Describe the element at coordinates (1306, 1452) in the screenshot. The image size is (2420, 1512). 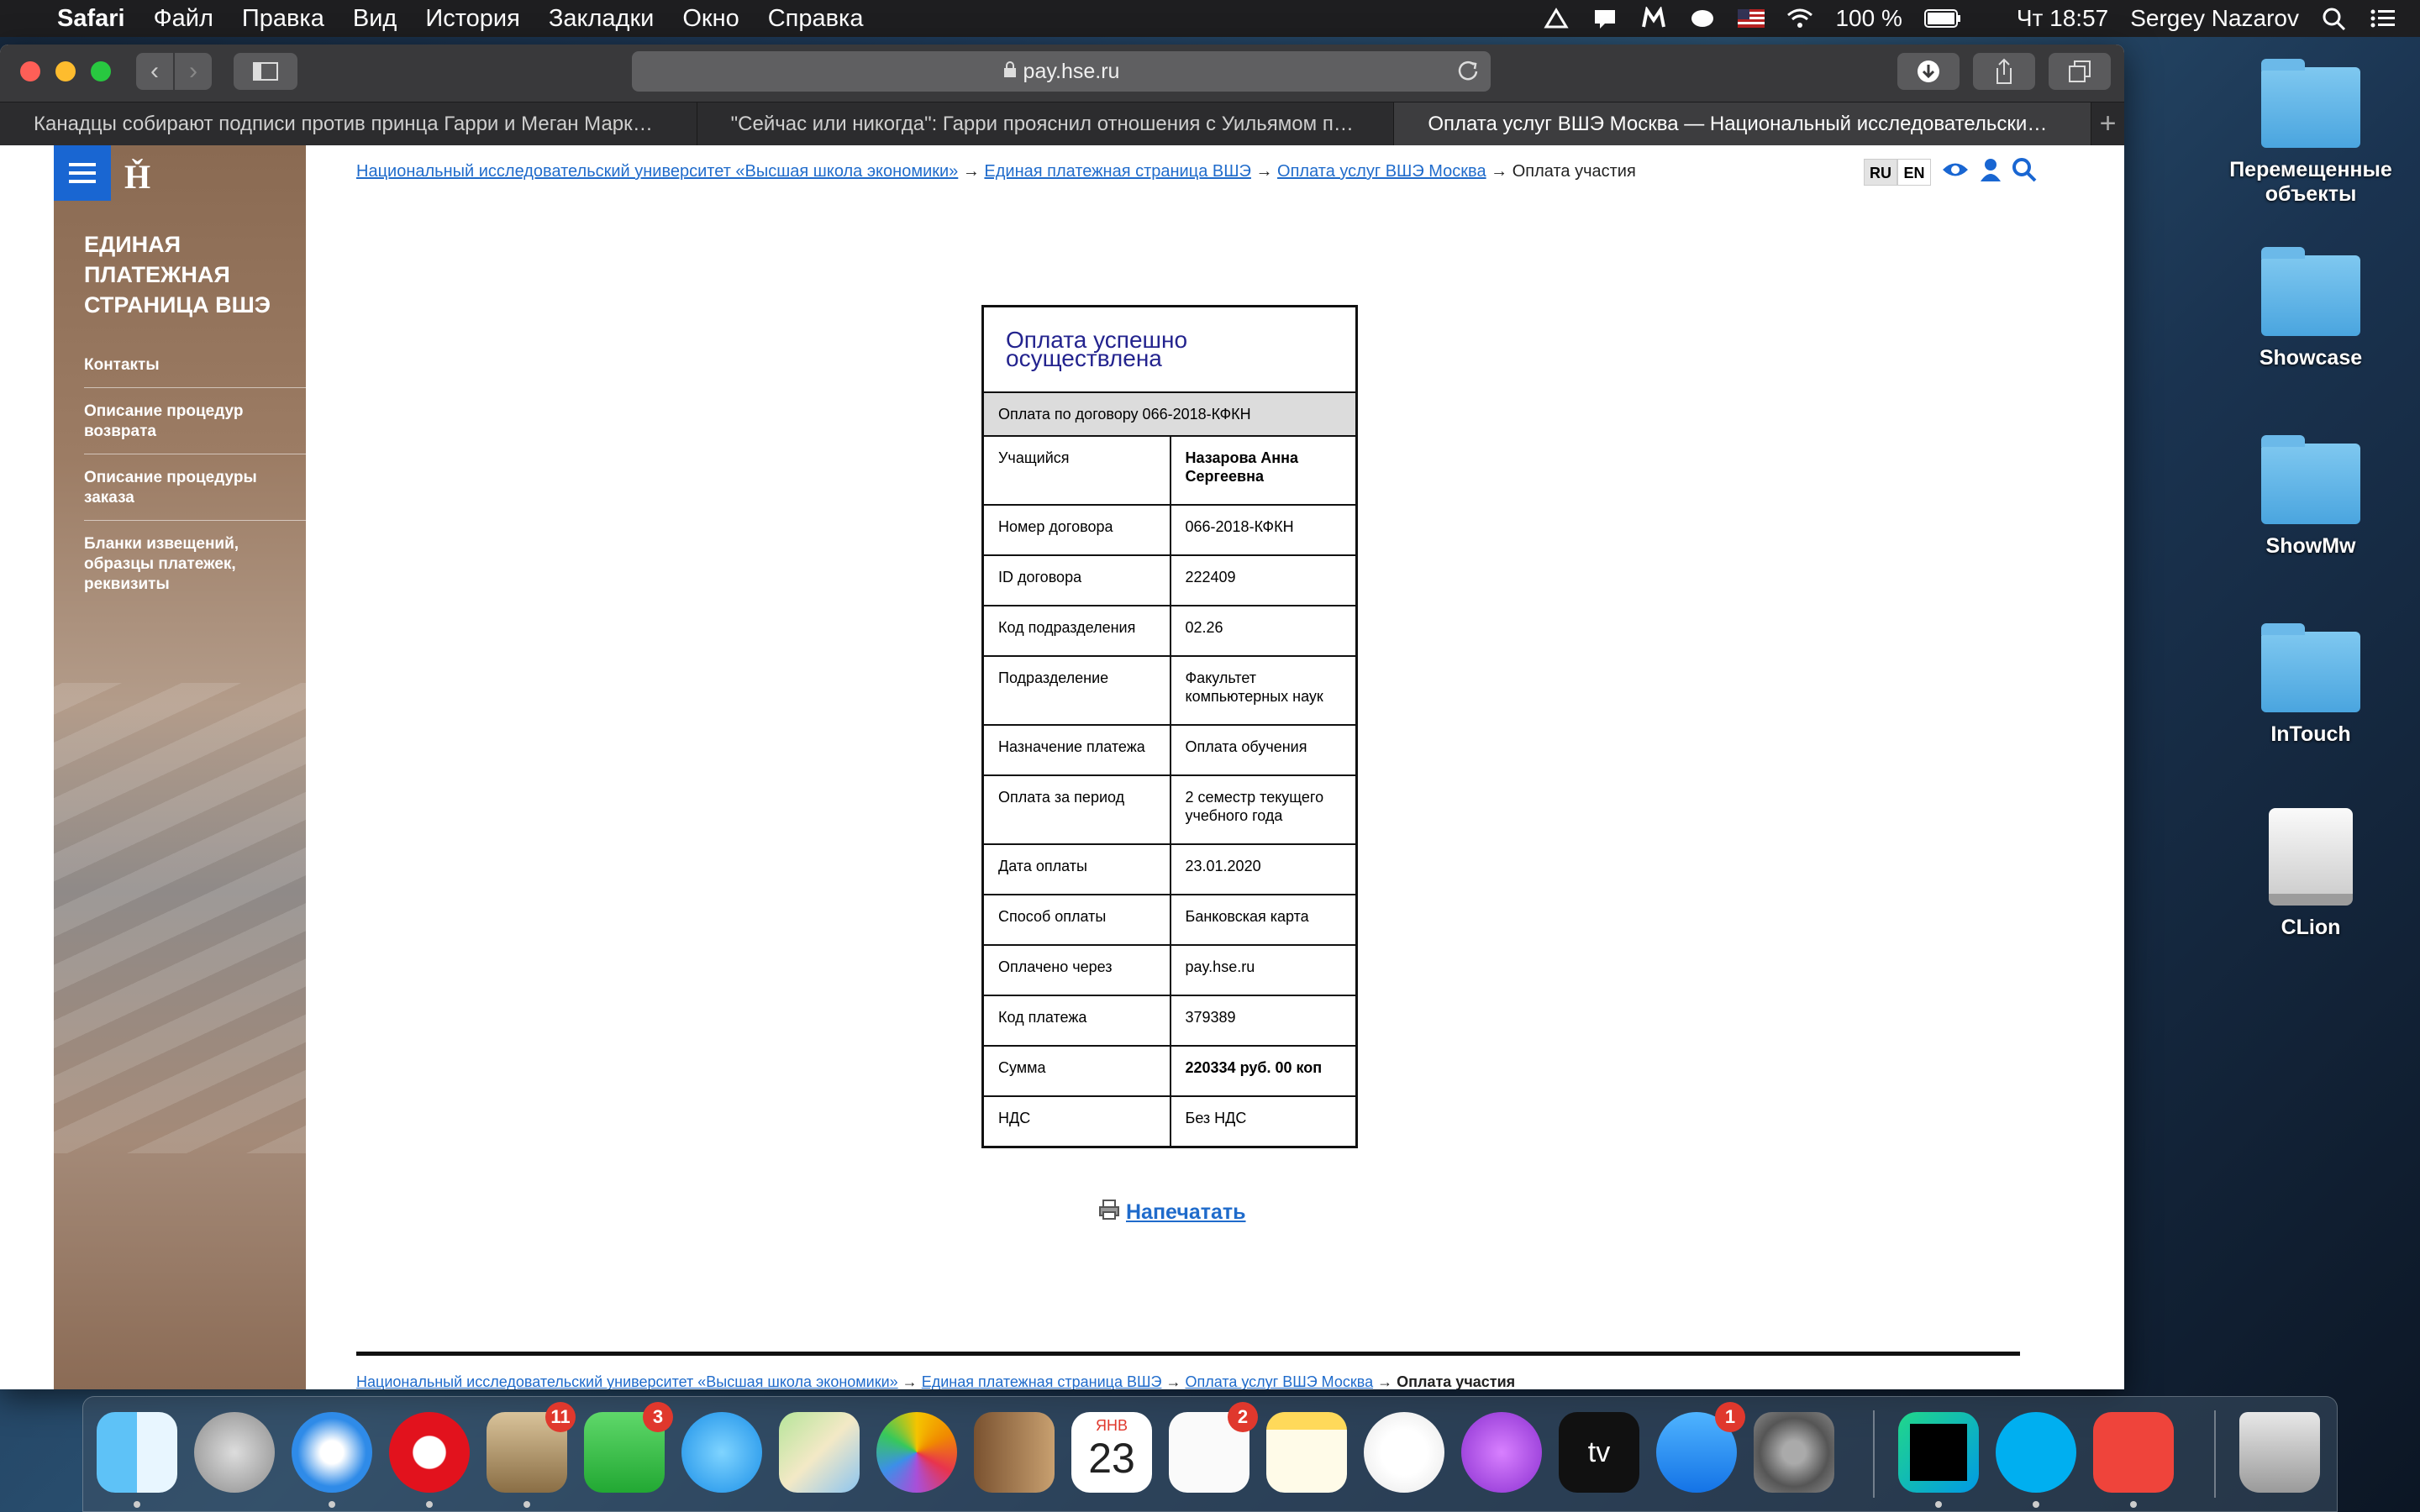
I see `dock-notes-icon` at that location.